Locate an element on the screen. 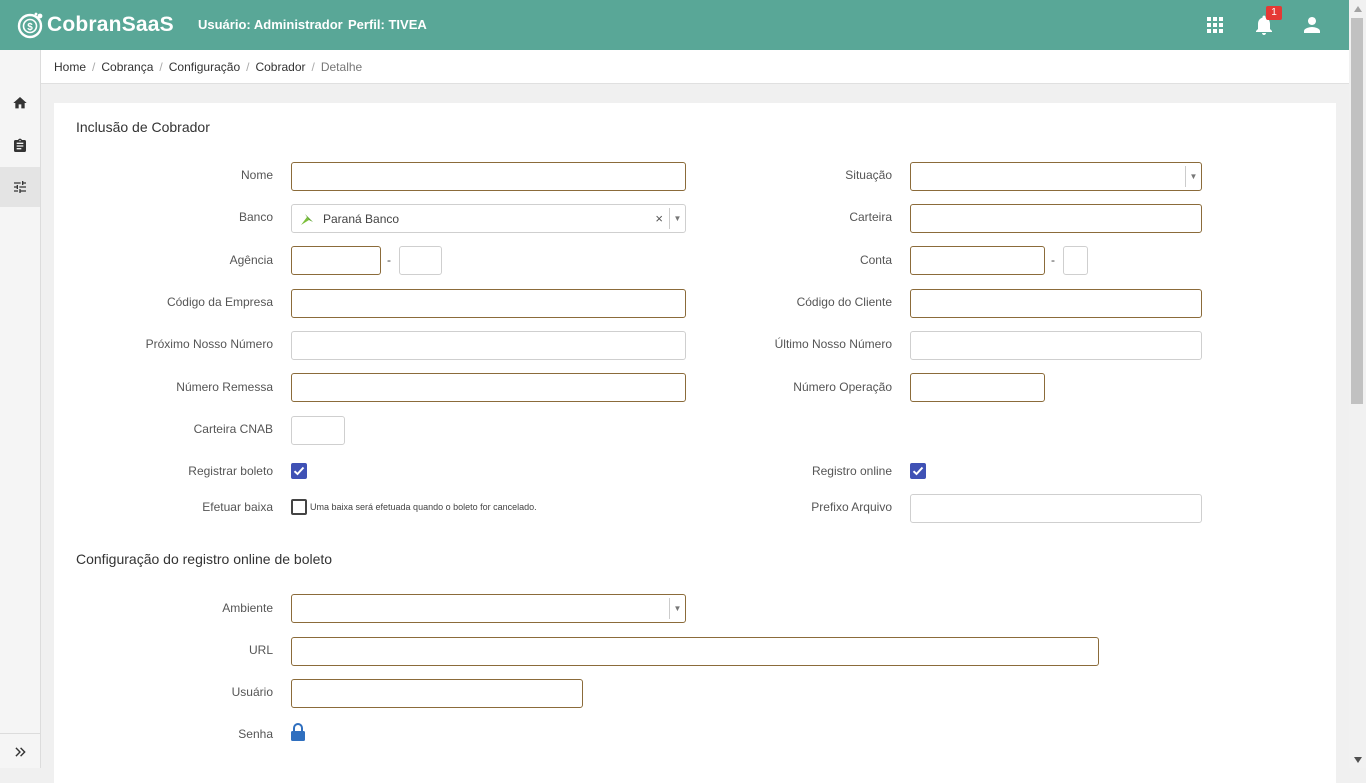 The image size is (1366, 783). sidebar-item-home is located at coordinates (20, 103).